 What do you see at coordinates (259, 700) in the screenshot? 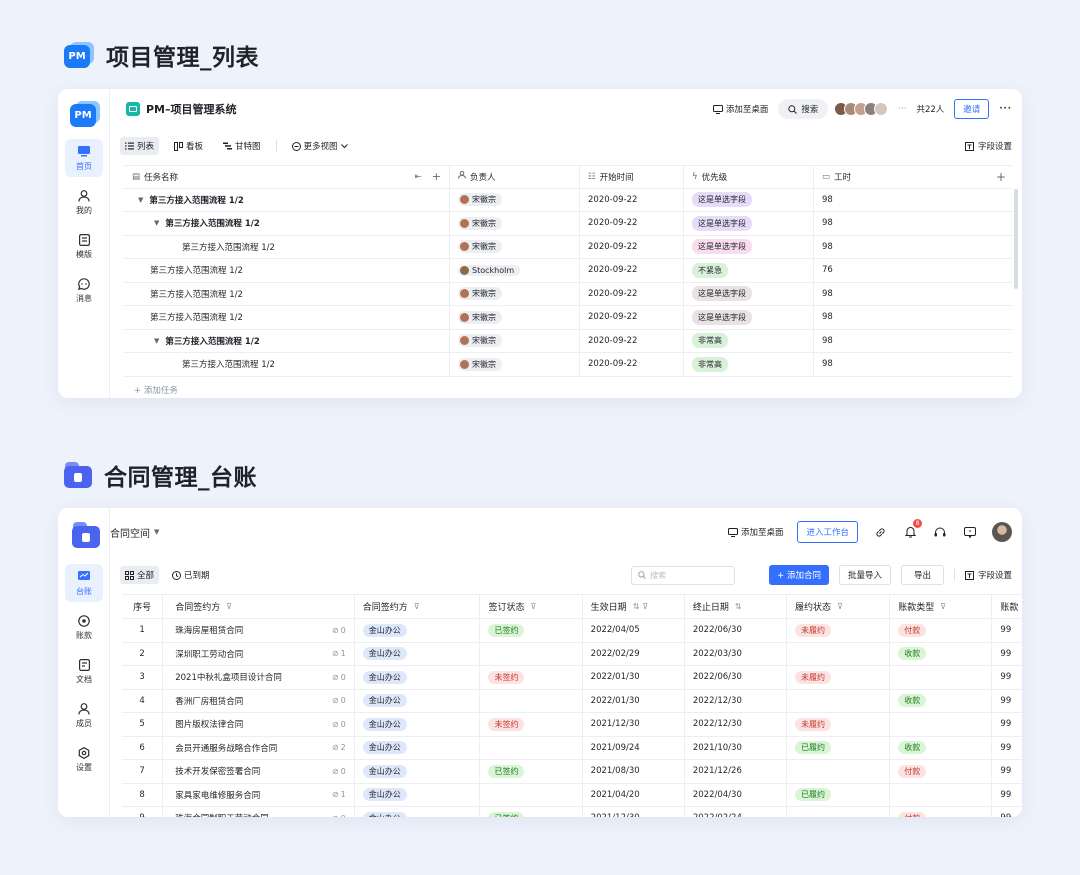
I see `contract-name-cell: 香洲厂房租赁合同 ⊘ 0` at bounding box center [259, 700].